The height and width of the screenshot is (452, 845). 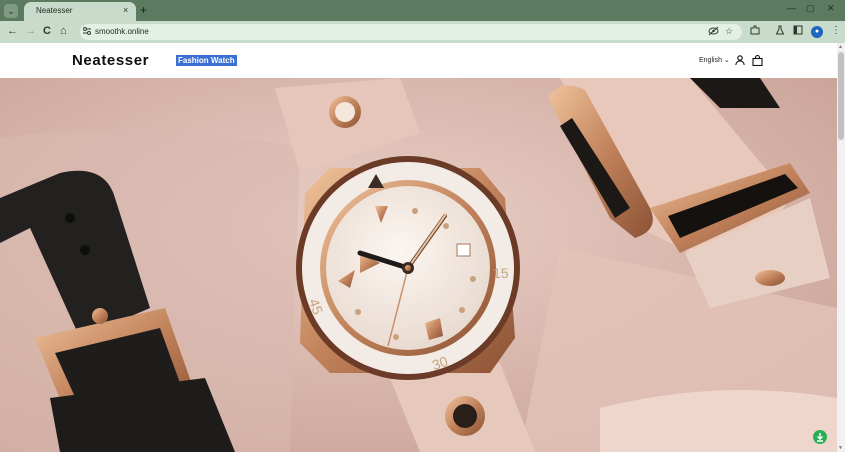 What do you see at coordinates (12, 31) in the screenshot?
I see `back-icon: ←` at bounding box center [12, 31].